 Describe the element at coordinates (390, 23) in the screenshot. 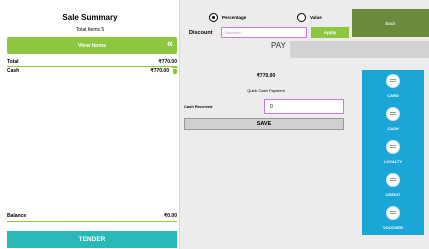

I see `back-button: Back` at that location.